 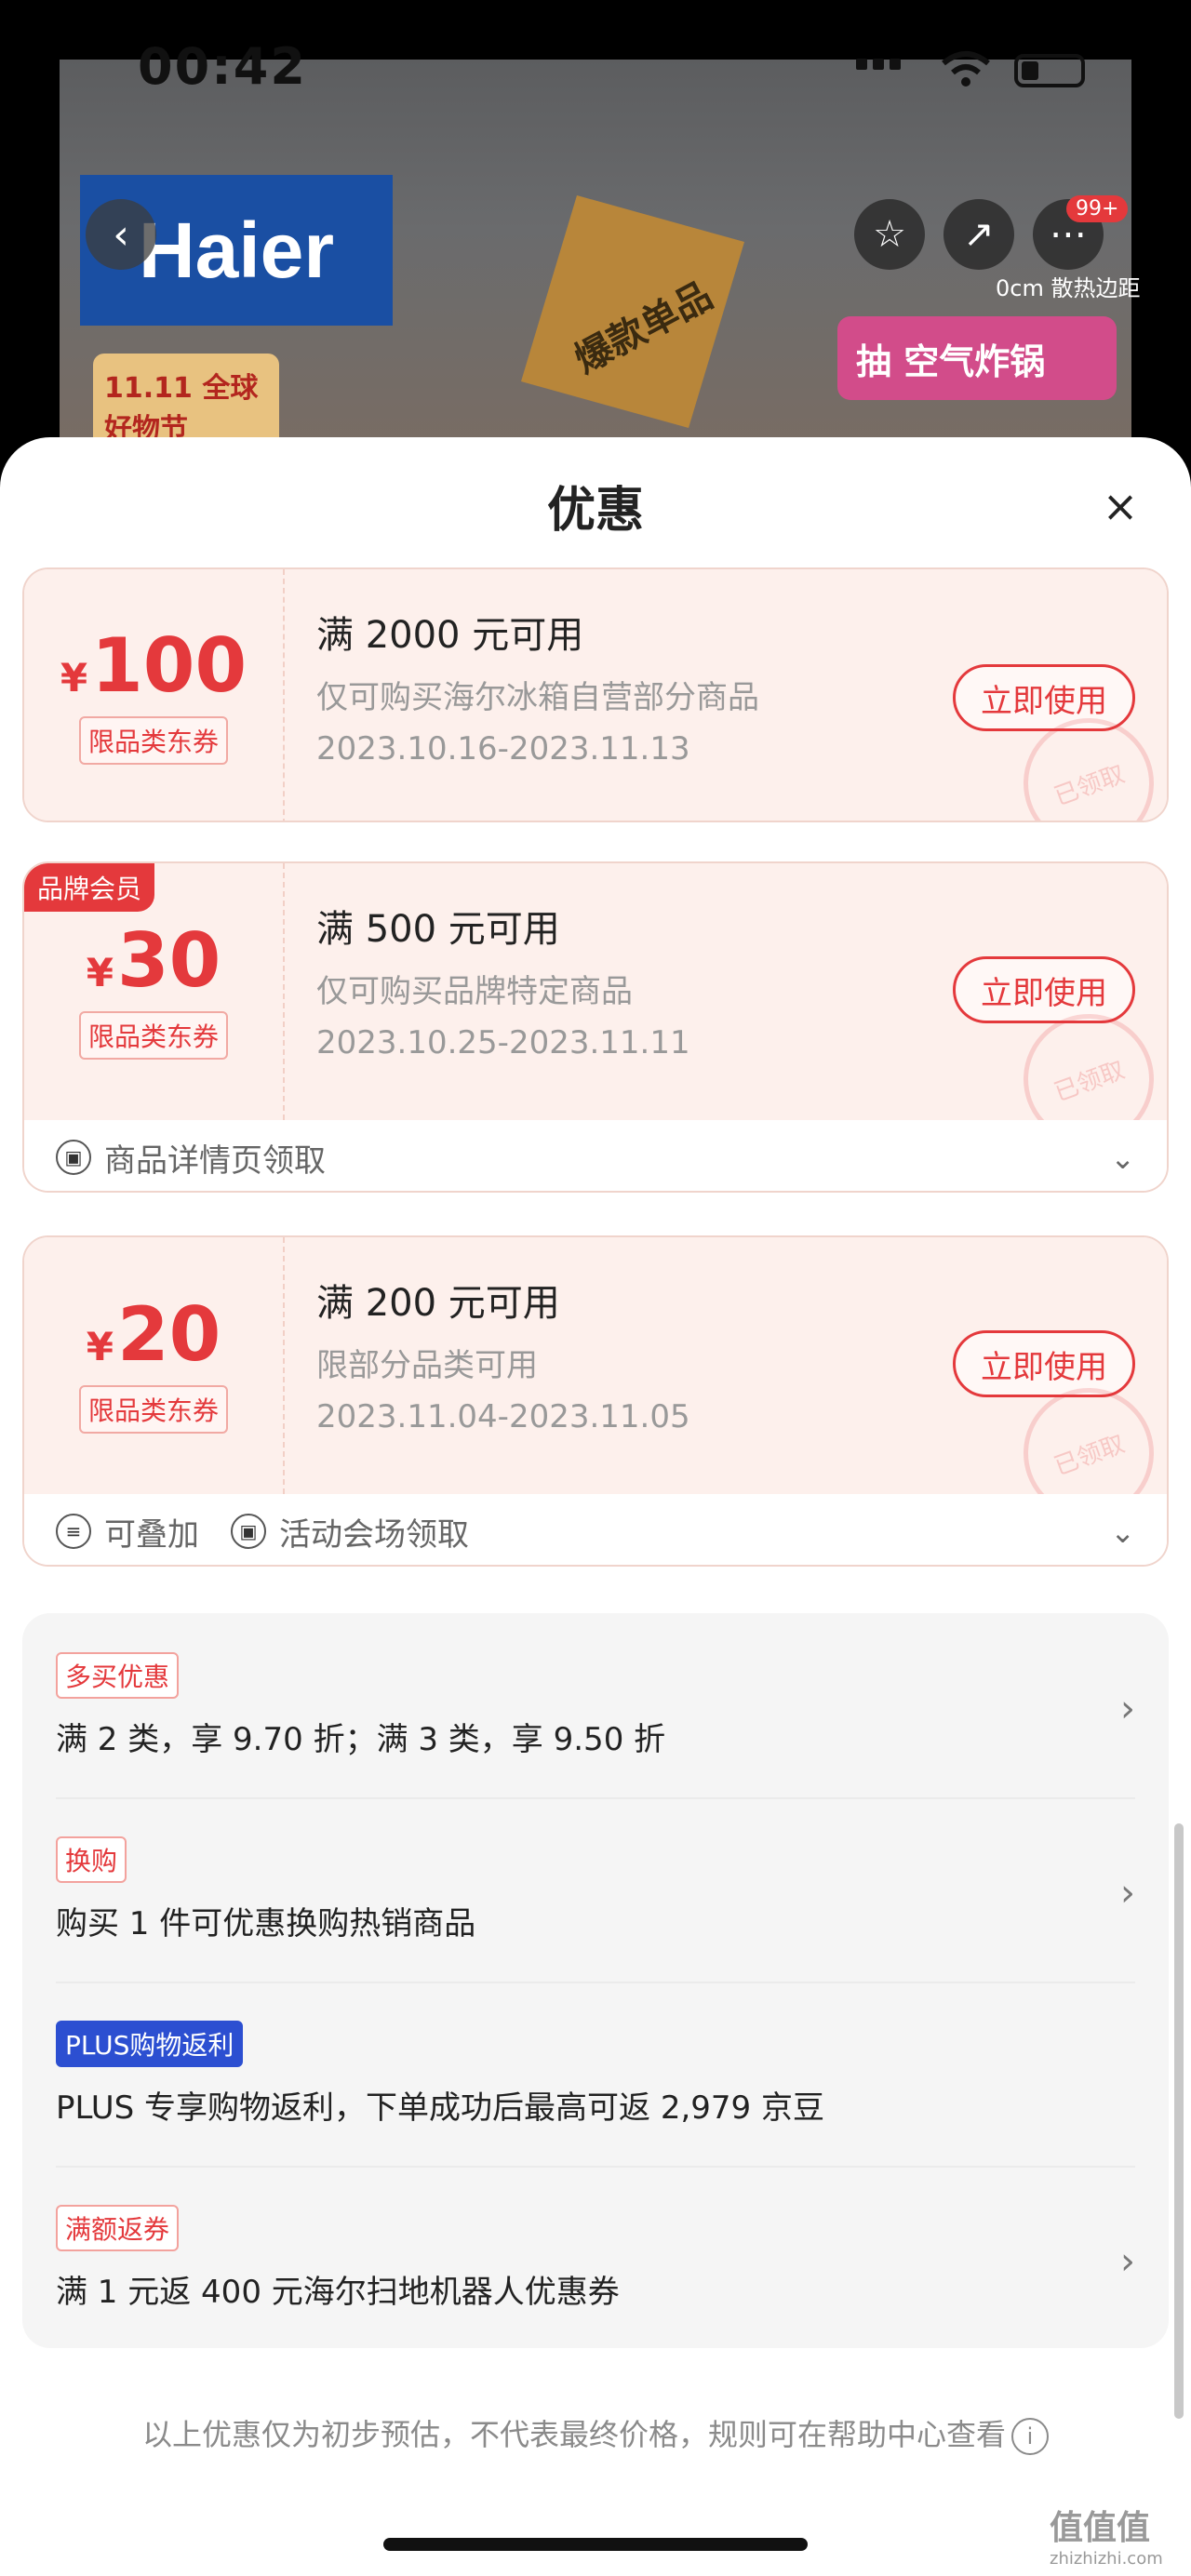 What do you see at coordinates (427, 1365) in the screenshot?
I see `coupon-scope: 限部分品类可用` at bounding box center [427, 1365].